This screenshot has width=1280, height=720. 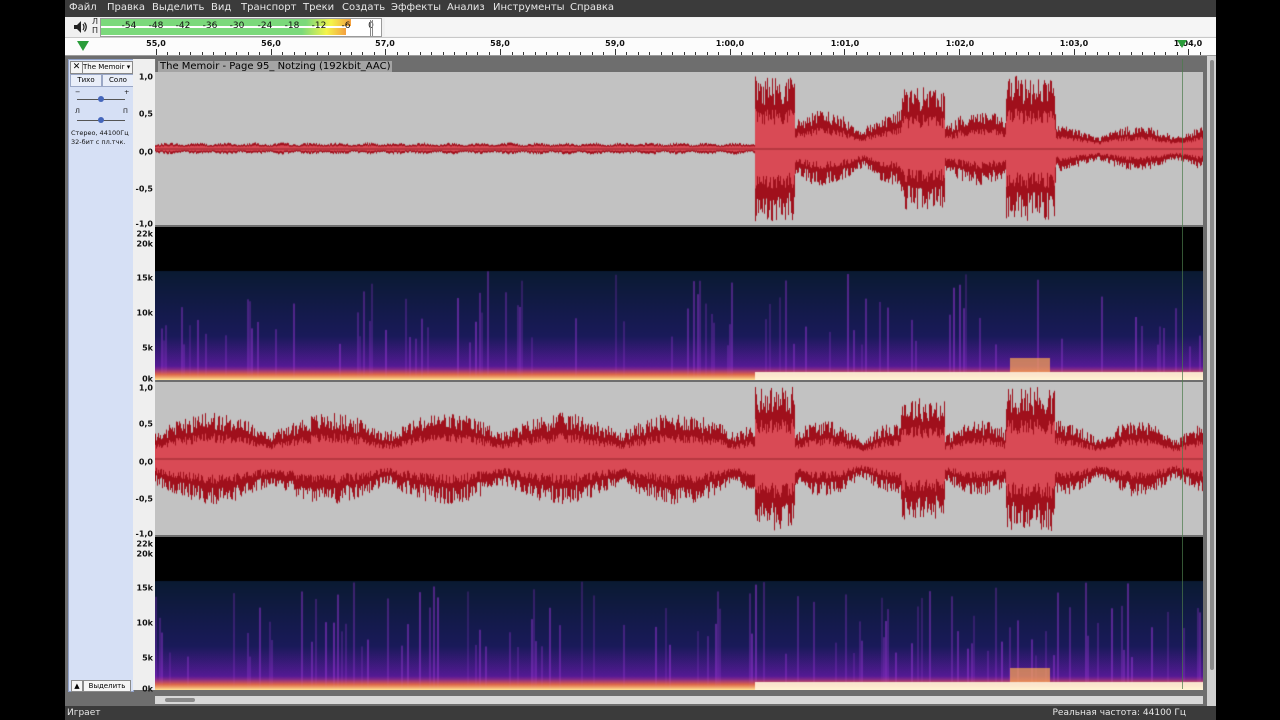 I want to click on meter-tick: -42, so click(x=183, y=26).